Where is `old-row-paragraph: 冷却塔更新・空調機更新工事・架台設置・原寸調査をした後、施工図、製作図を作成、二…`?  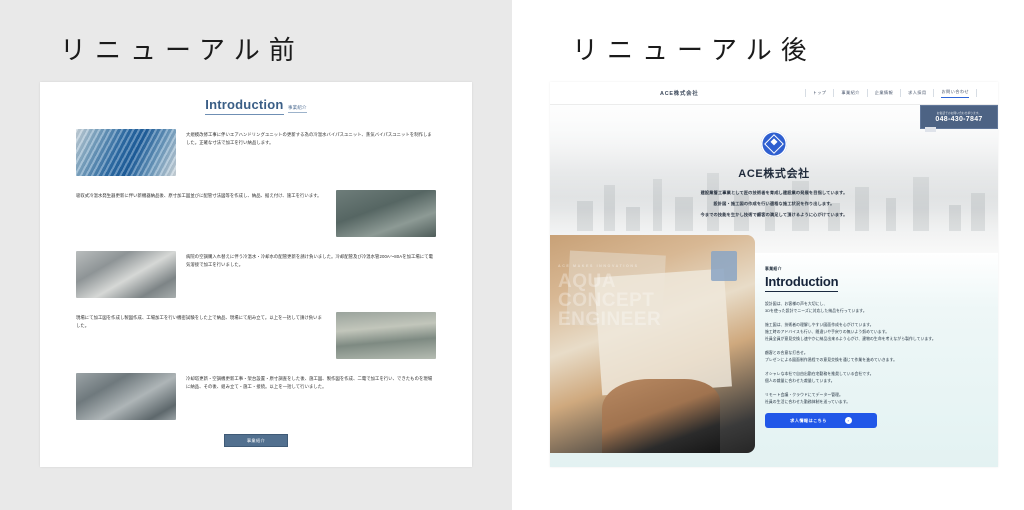 old-row-paragraph: 冷却塔更新・空調機更新工事・架台設置・原寸調査をした後、施工図、製作図を作成、二… is located at coordinates (309, 382).